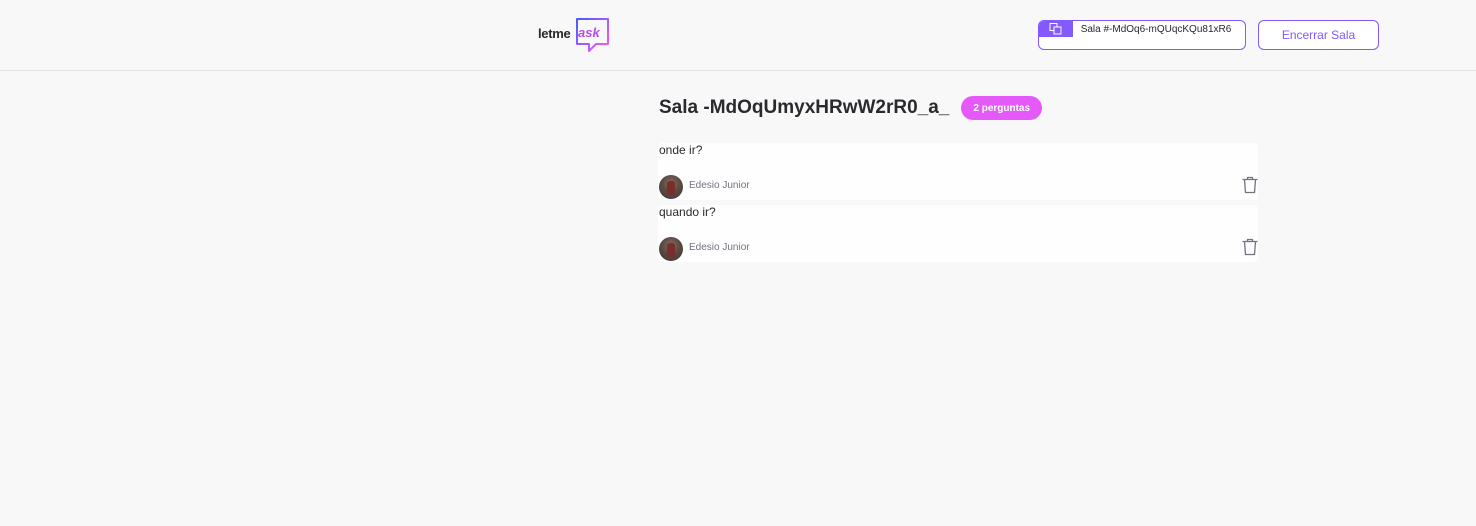 The image size is (1476, 526). Describe the element at coordinates (804, 107) in the screenshot. I see `page-title: Sala -MdOqUmyxHRwW2rR0_a_` at that location.